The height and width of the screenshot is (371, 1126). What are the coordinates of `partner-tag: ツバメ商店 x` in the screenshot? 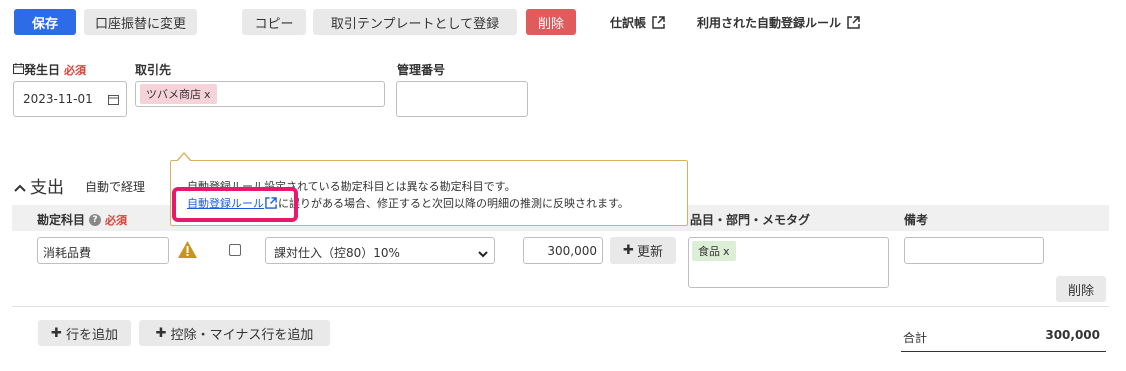 It's located at (178, 94).